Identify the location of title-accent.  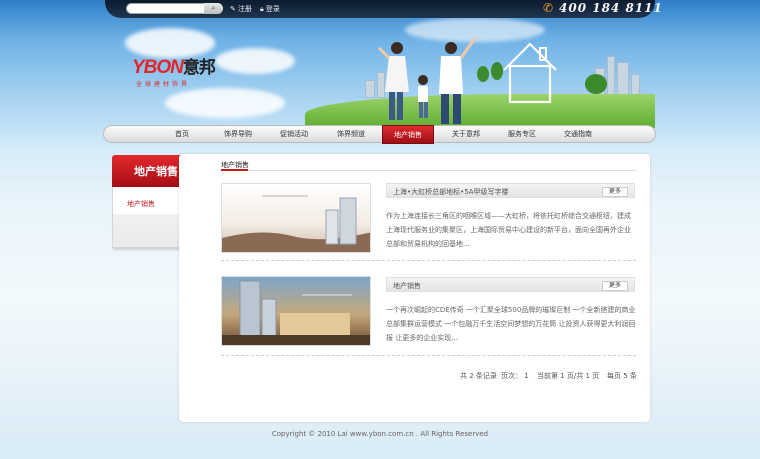
(234, 170).